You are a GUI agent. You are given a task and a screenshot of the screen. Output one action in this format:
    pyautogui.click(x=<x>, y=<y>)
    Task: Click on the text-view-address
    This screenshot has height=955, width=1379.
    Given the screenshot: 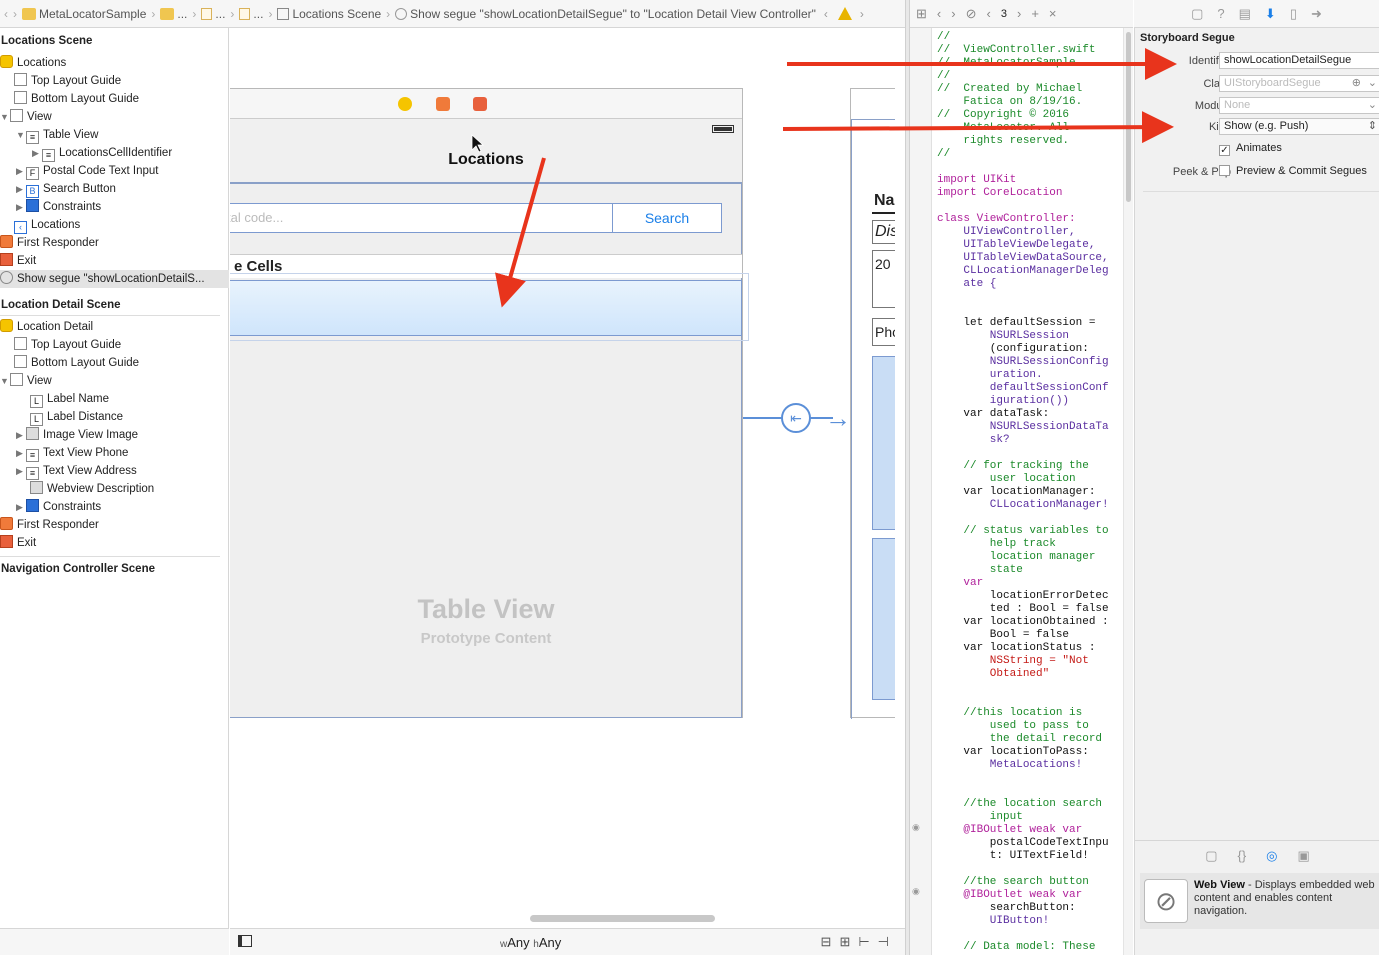 What is the action you would take?
    pyautogui.click(x=883, y=443)
    